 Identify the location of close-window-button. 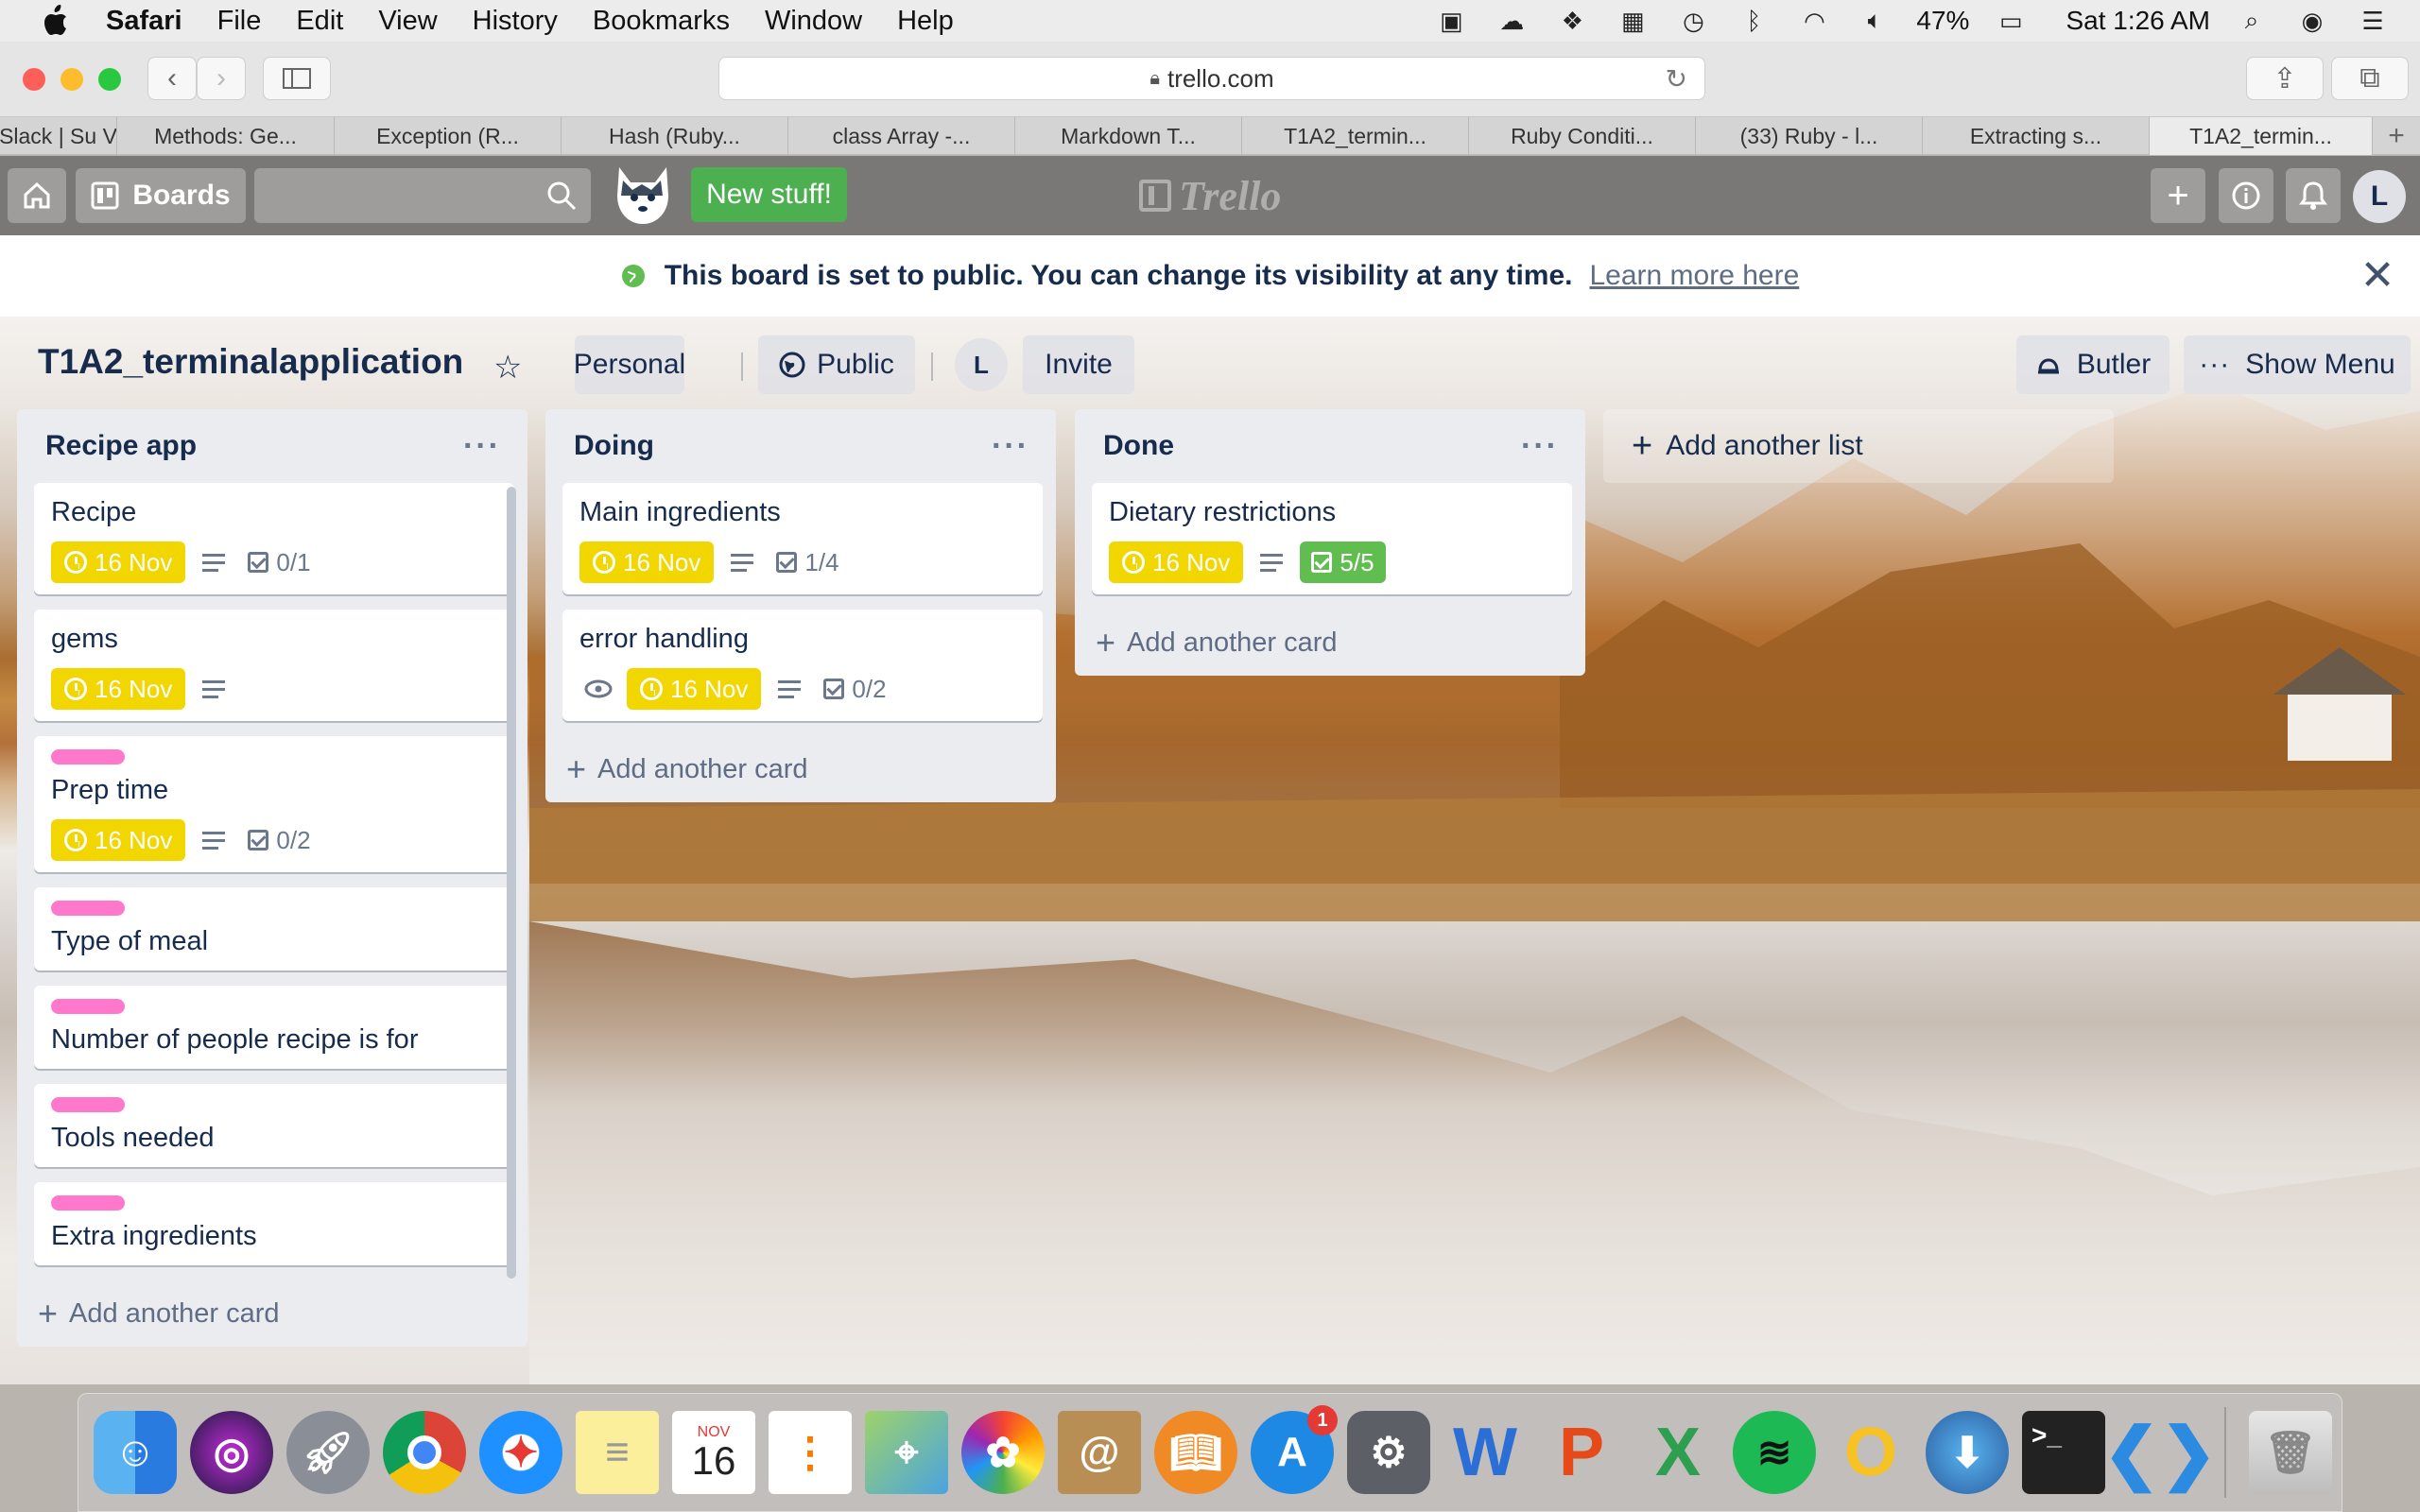
(34, 79).